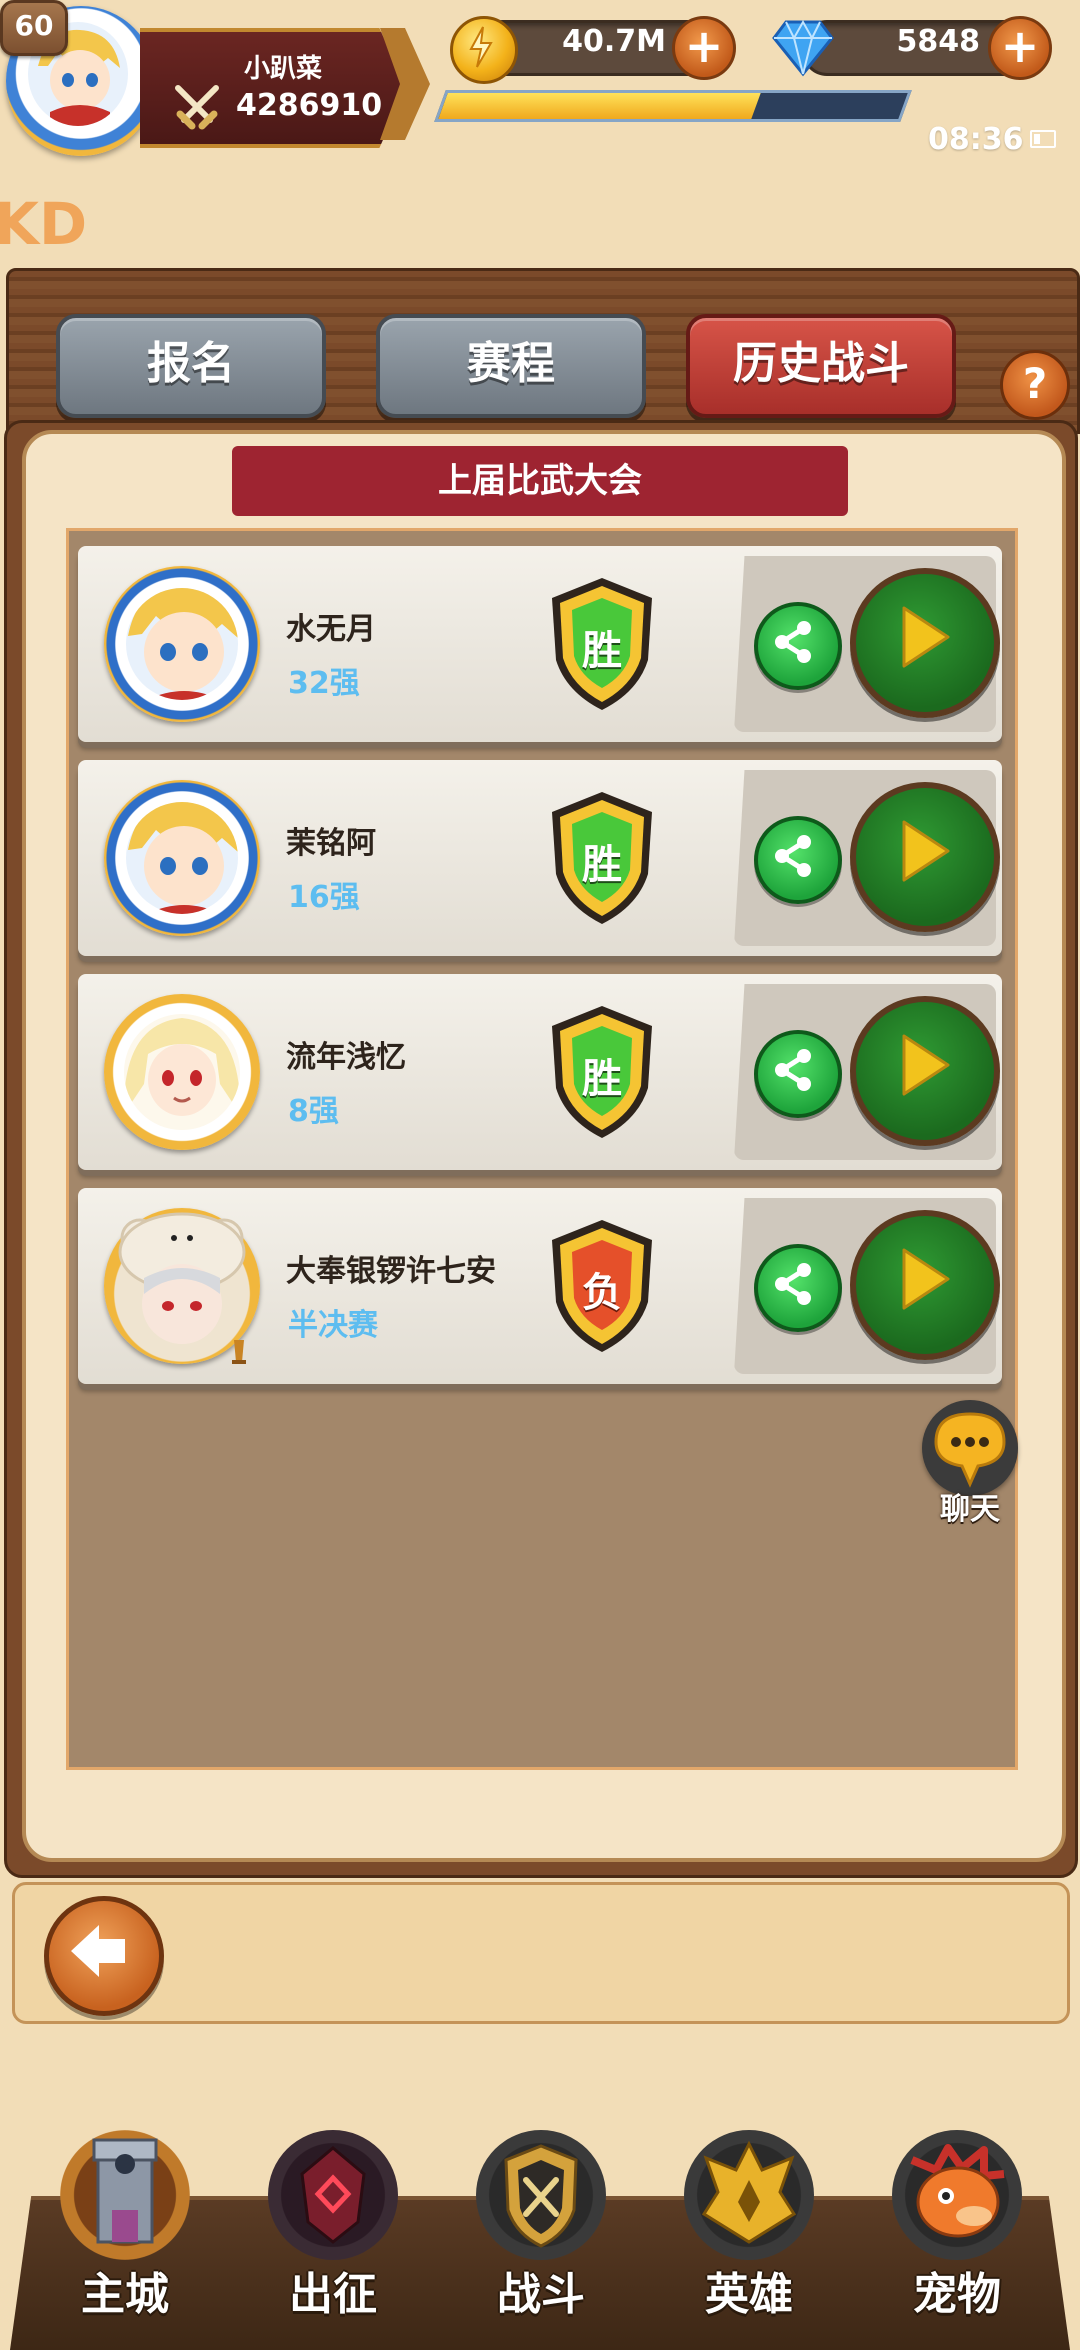 The height and width of the screenshot is (2350, 1080). What do you see at coordinates (98, 1951) in the screenshot?
I see `back-arrow-icon` at bounding box center [98, 1951].